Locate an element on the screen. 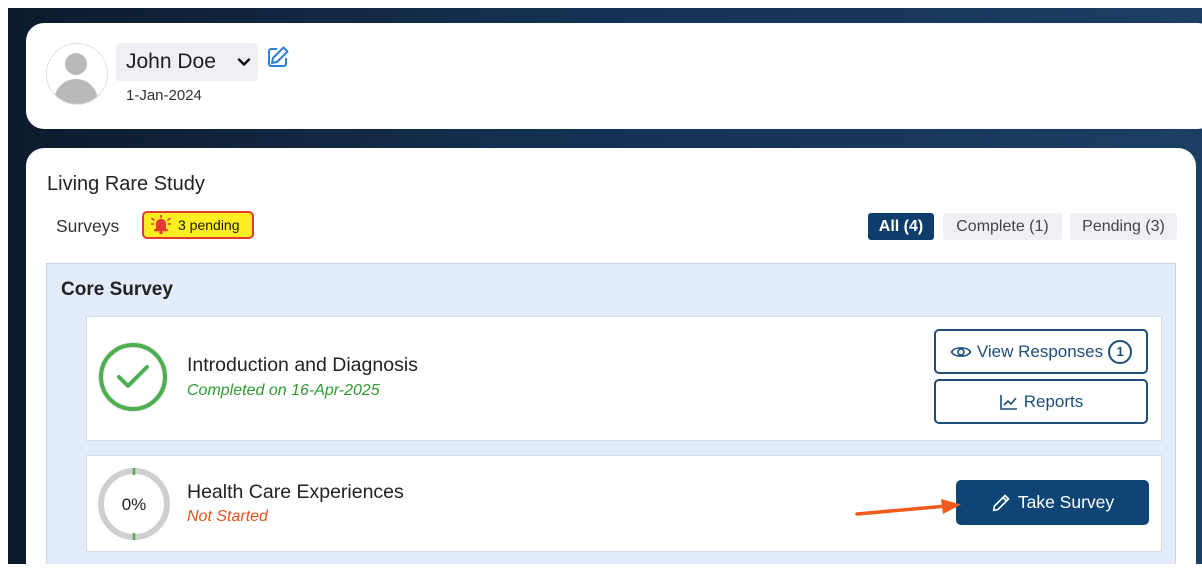 This screenshot has height=568, width=1202. alarm-bell-icon is located at coordinates (161, 225).